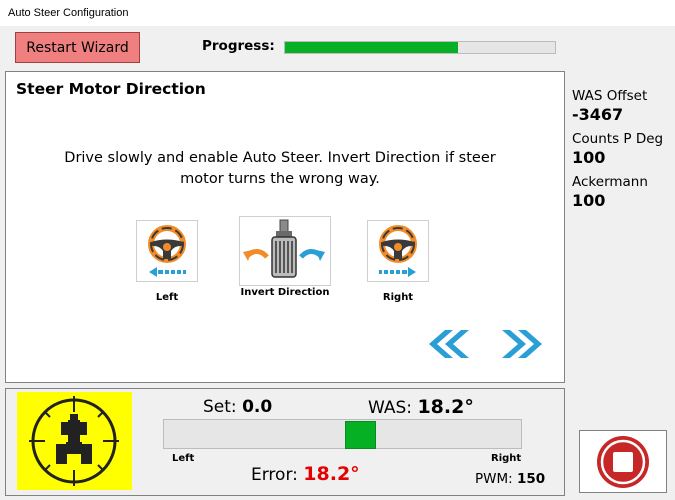 Image resolution: width=675 pixels, height=500 pixels. Describe the element at coordinates (610, 96) in the screenshot. I see `was-offset-label: WAS Offset` at that location.